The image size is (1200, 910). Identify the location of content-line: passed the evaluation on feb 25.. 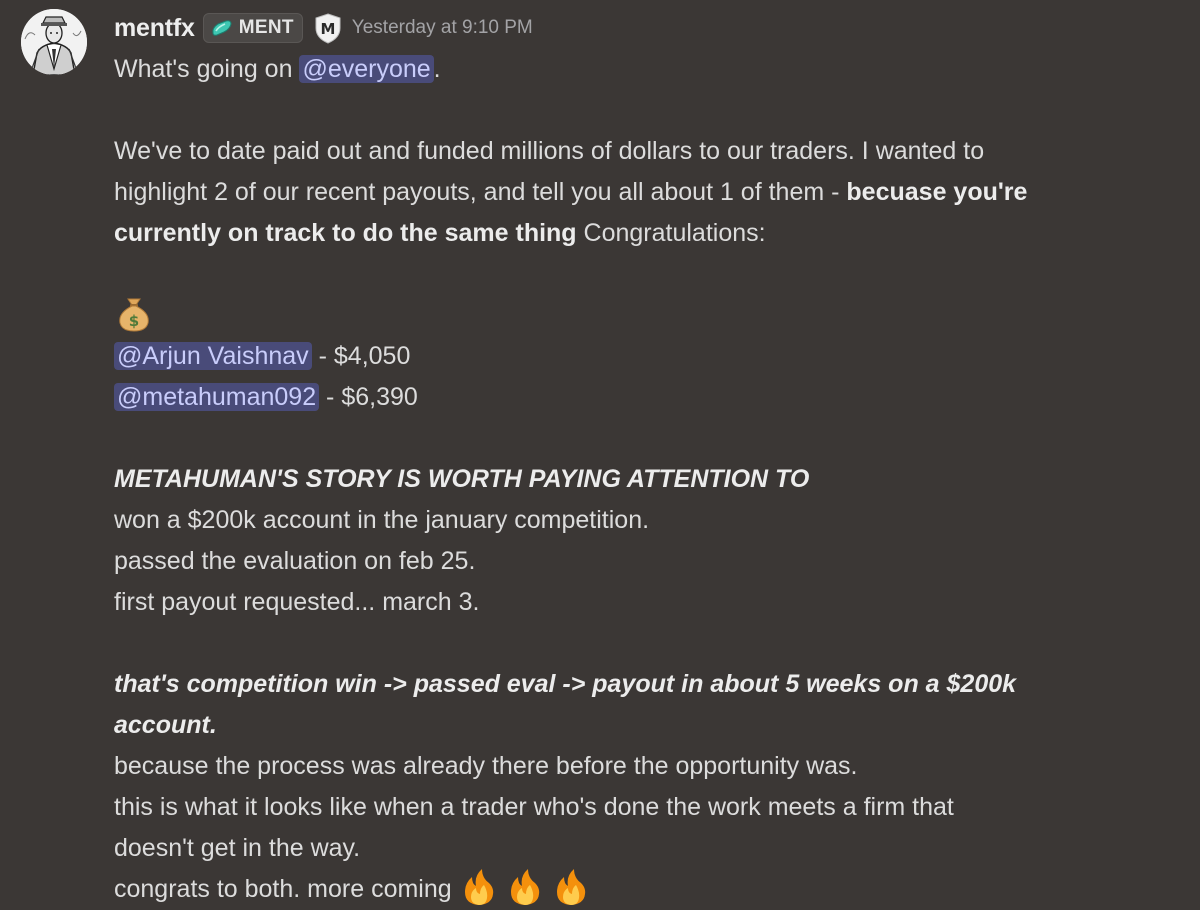
(295, 561).